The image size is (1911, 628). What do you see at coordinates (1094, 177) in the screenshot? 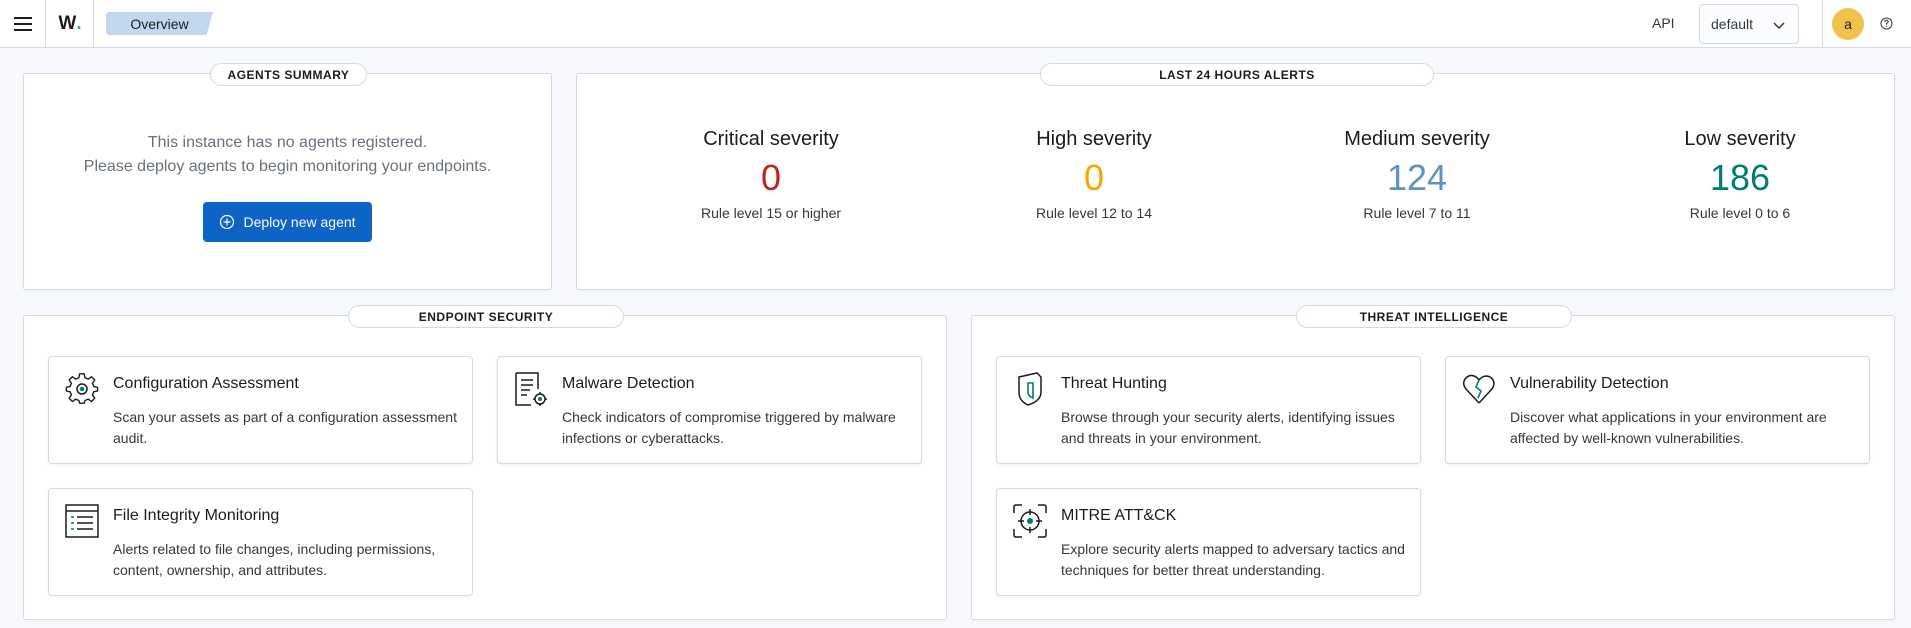
I see `alert-high-value: 0` at bounding box center [1094, 177].